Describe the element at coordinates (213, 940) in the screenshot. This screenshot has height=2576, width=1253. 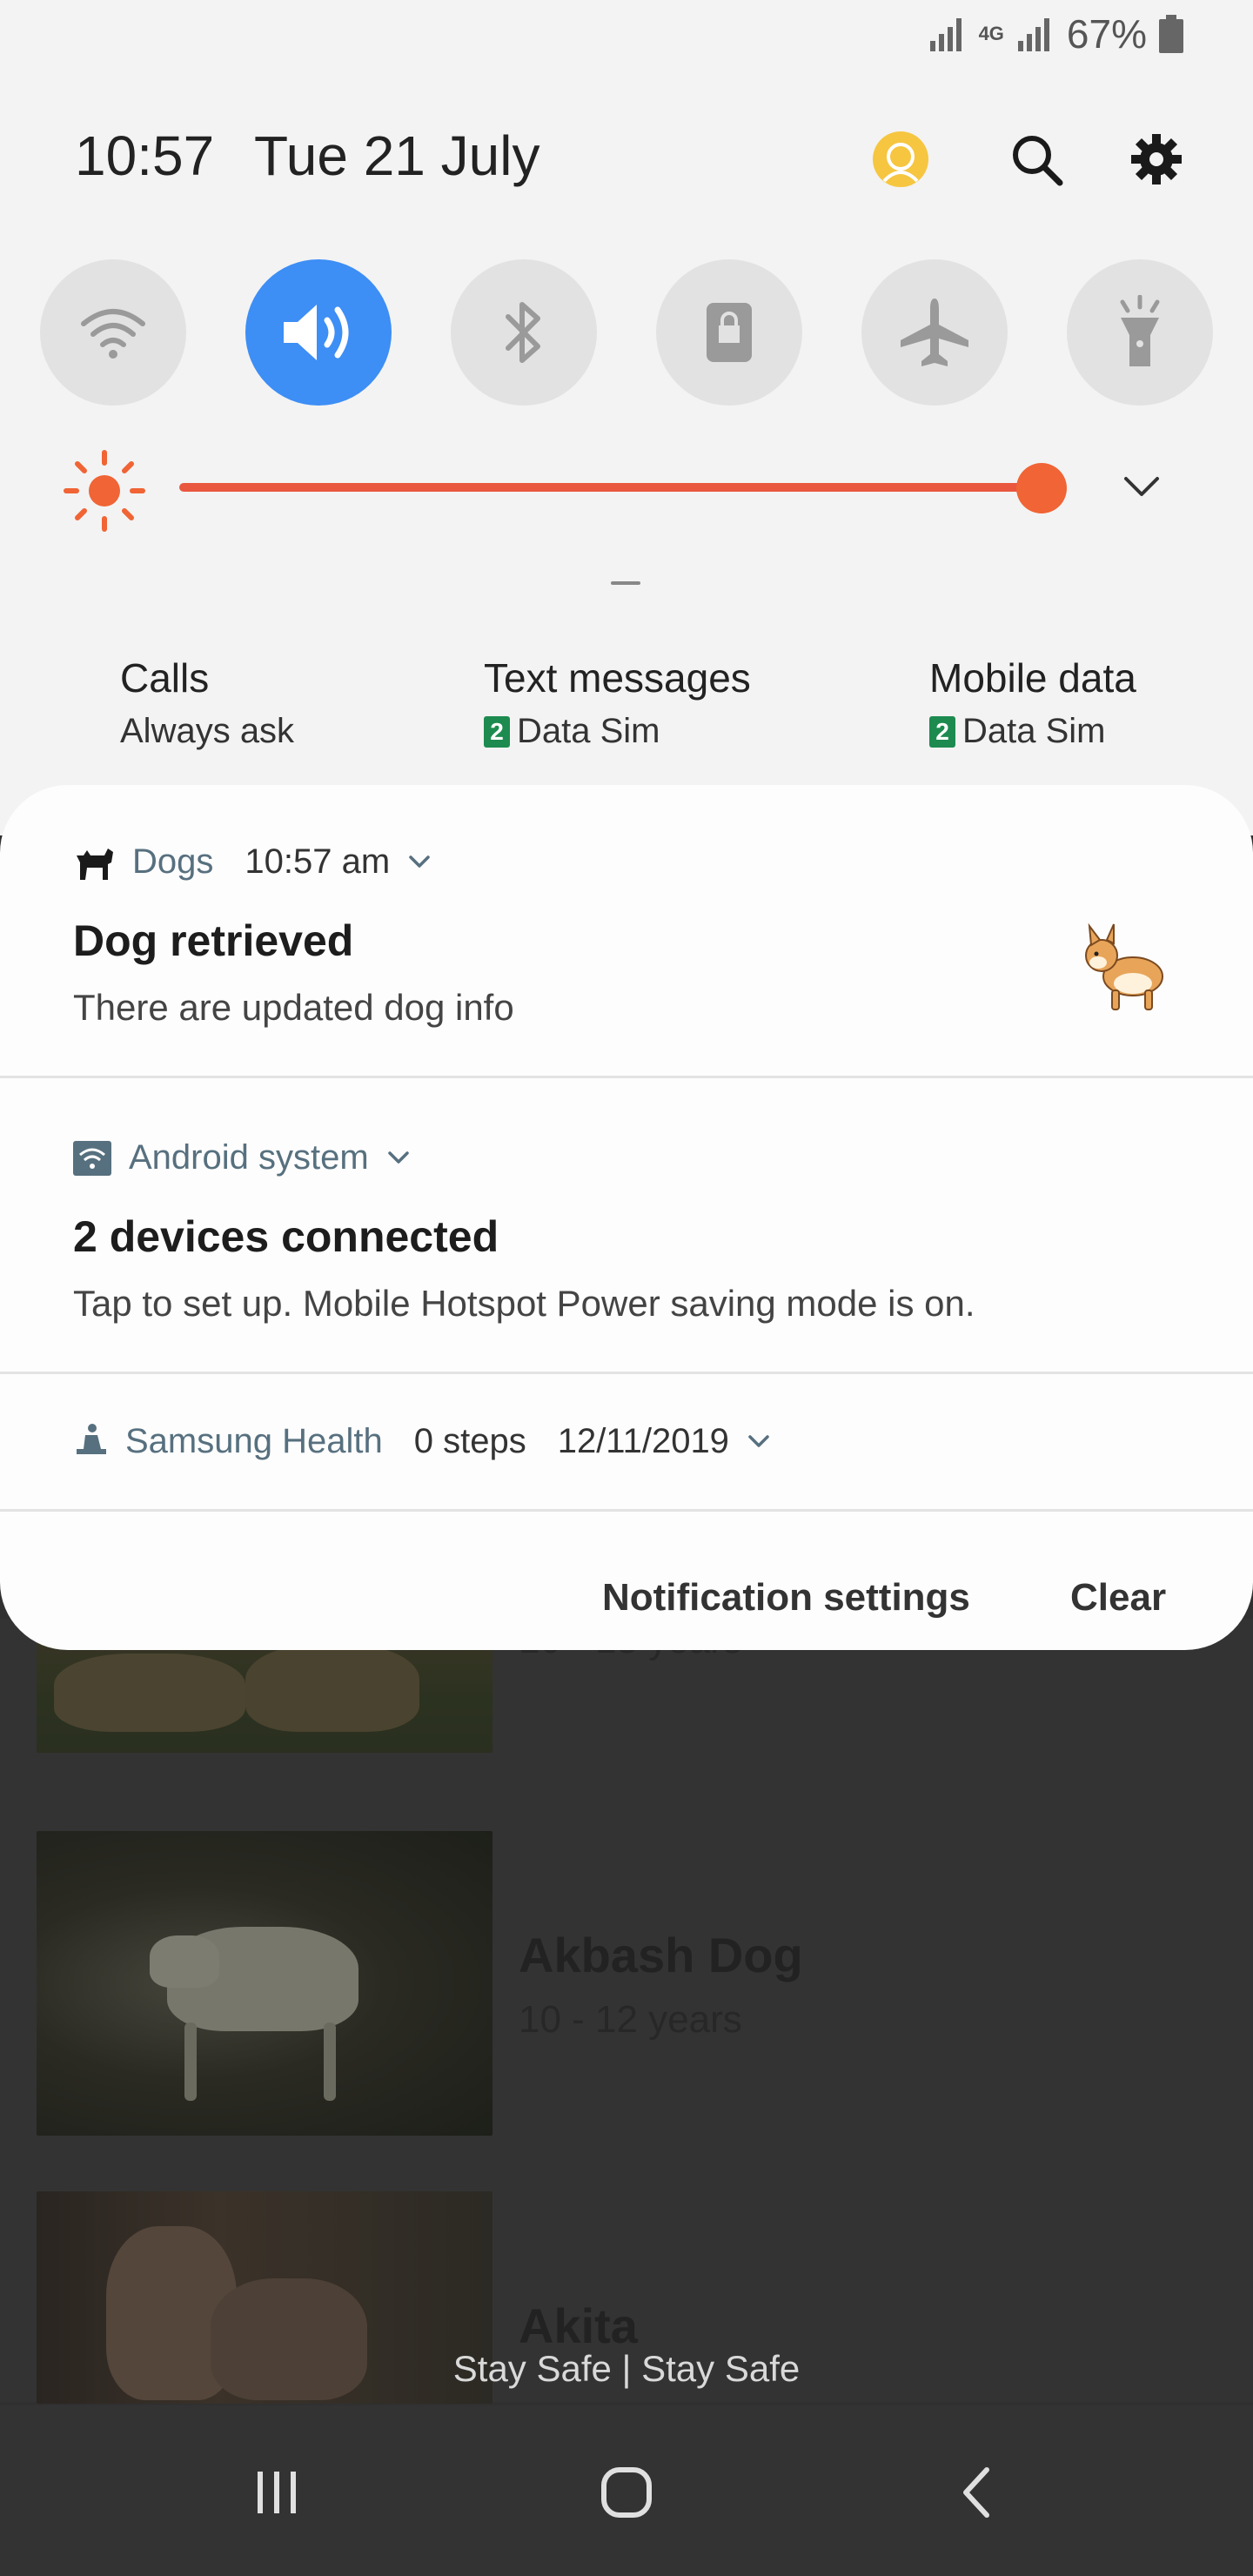
I see `notification-title: Dog retrieved` at that location.